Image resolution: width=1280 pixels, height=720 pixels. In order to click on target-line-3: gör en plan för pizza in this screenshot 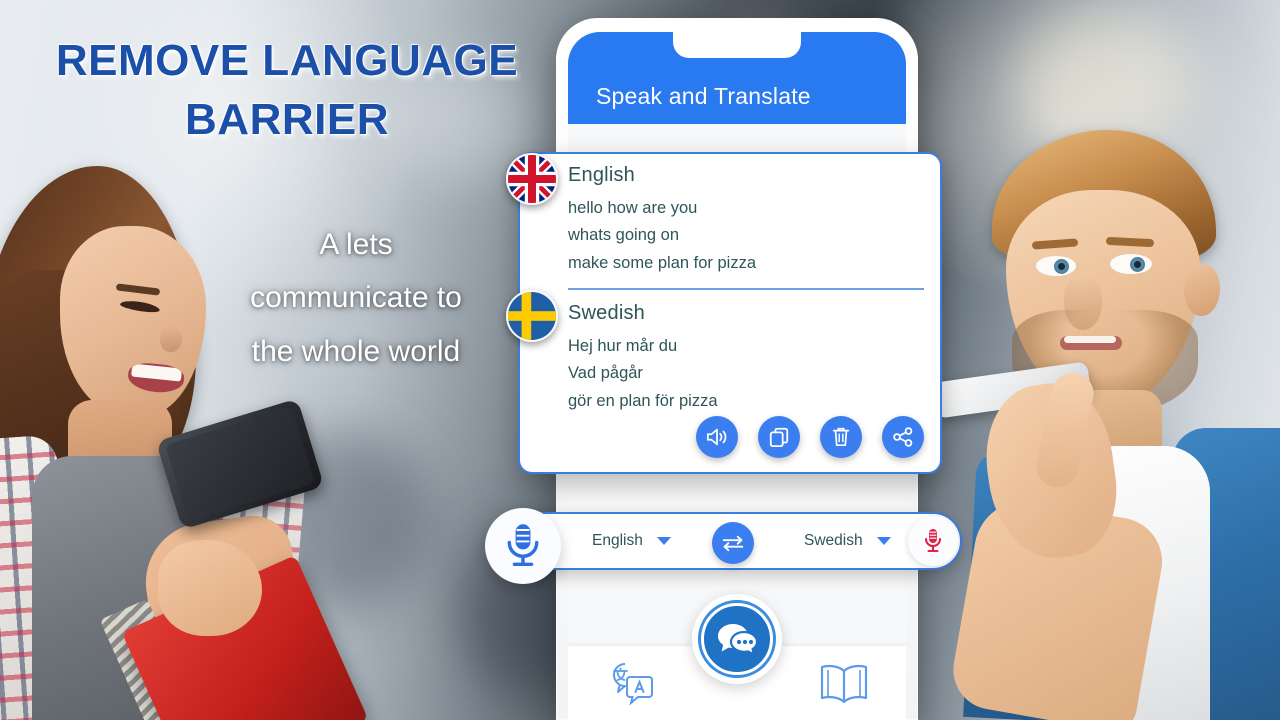, I will do `click(643, 400)`.